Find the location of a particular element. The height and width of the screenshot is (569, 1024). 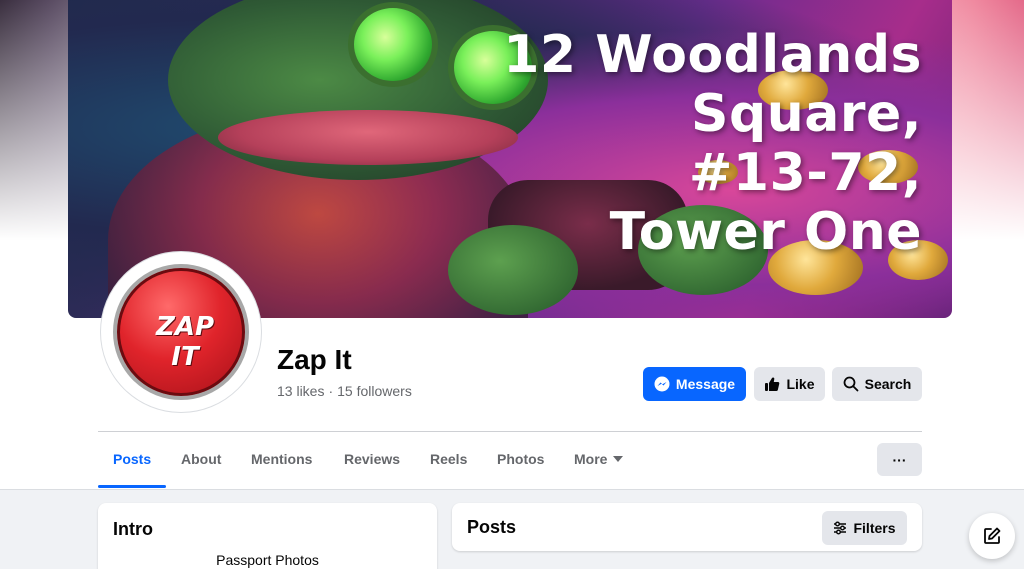

tab-label: Photos is located at coordinates (521, 459).